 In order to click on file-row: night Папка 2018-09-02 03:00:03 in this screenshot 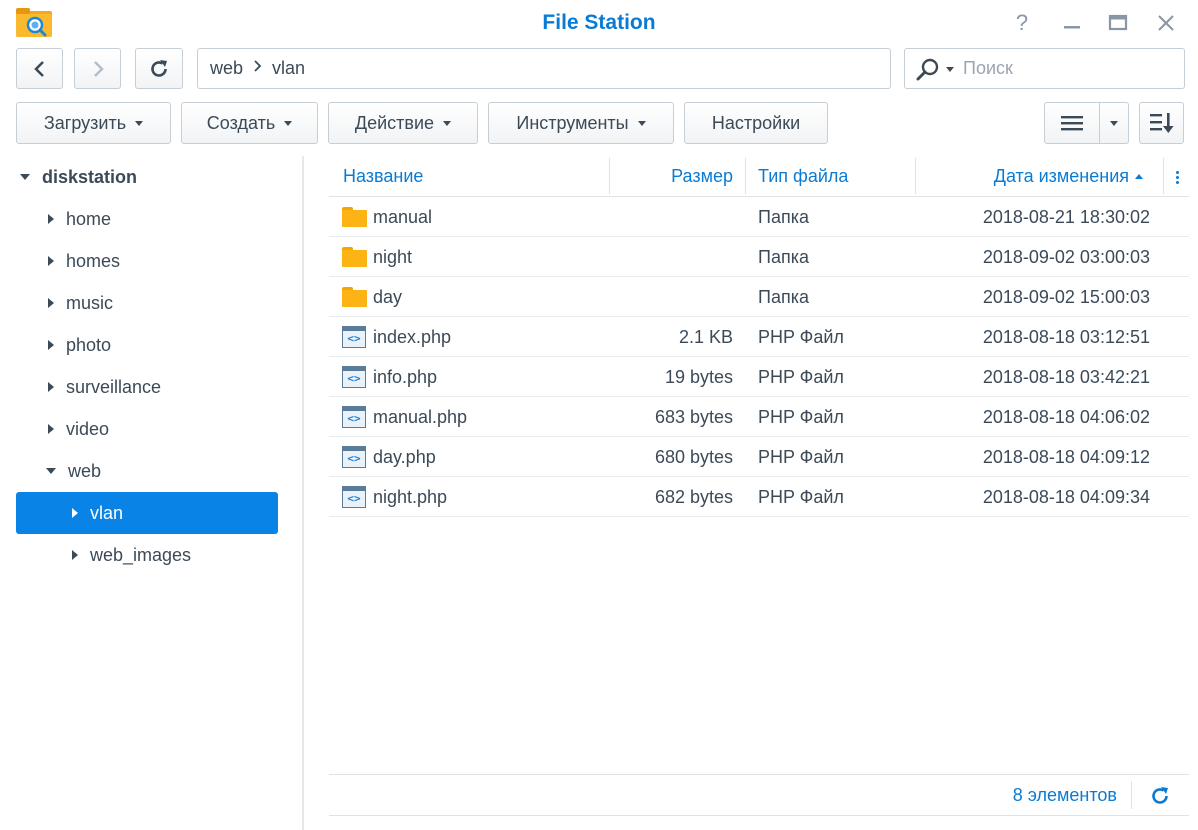, I will do `click(759, 257)`.